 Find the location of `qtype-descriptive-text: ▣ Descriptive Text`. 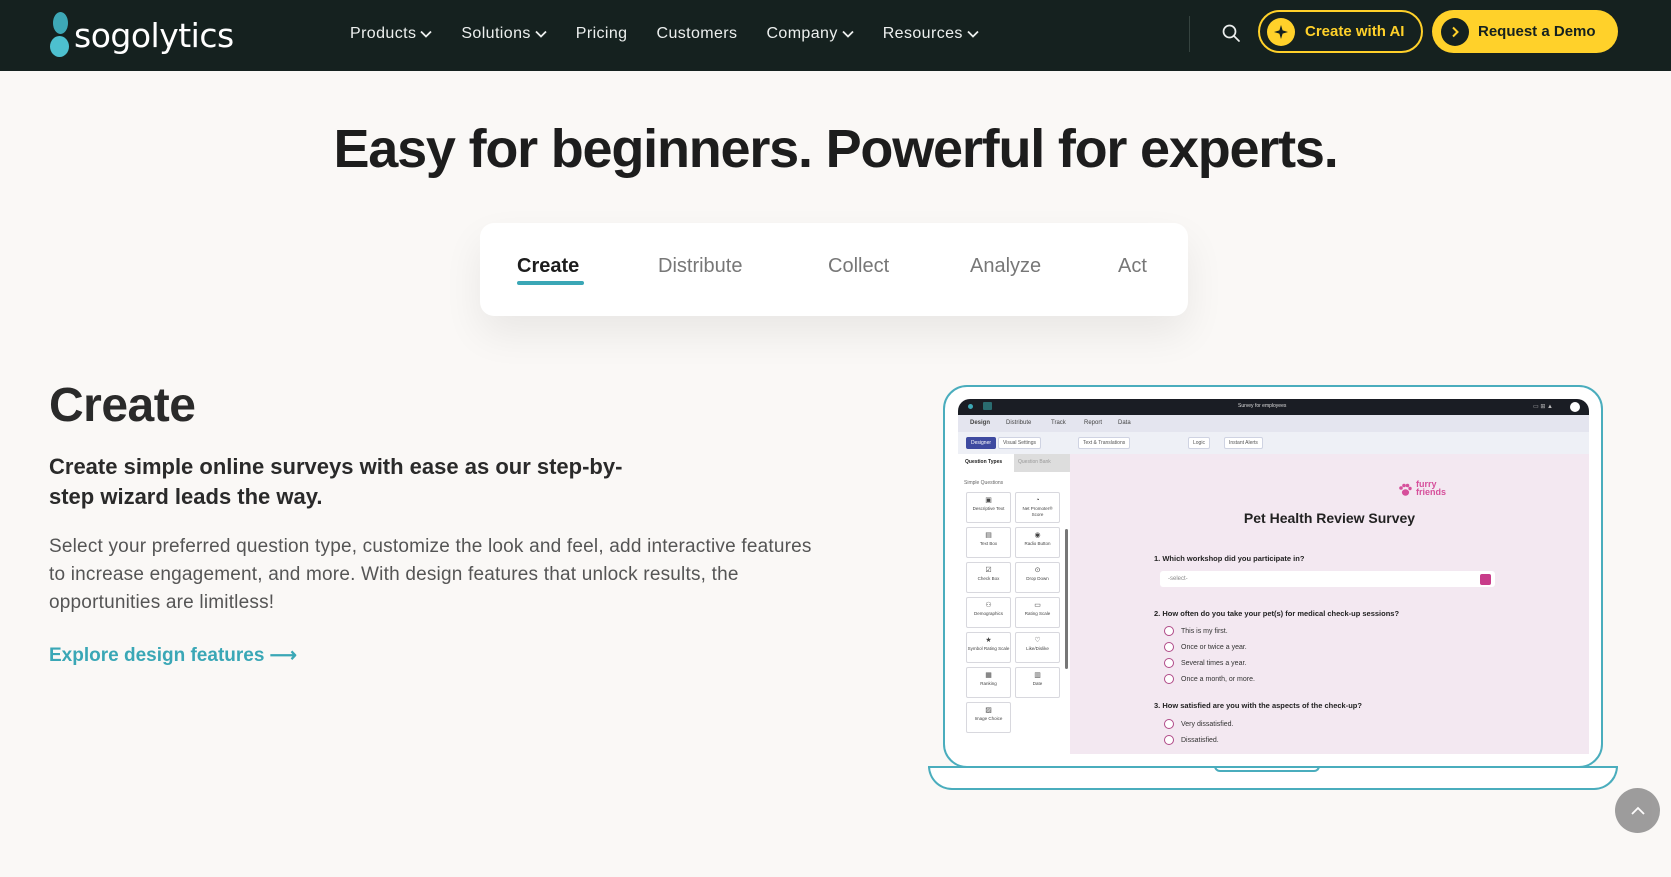

qtype-descriptive-text: ▣ Descriptive Text is located at coordinates (988, 507).